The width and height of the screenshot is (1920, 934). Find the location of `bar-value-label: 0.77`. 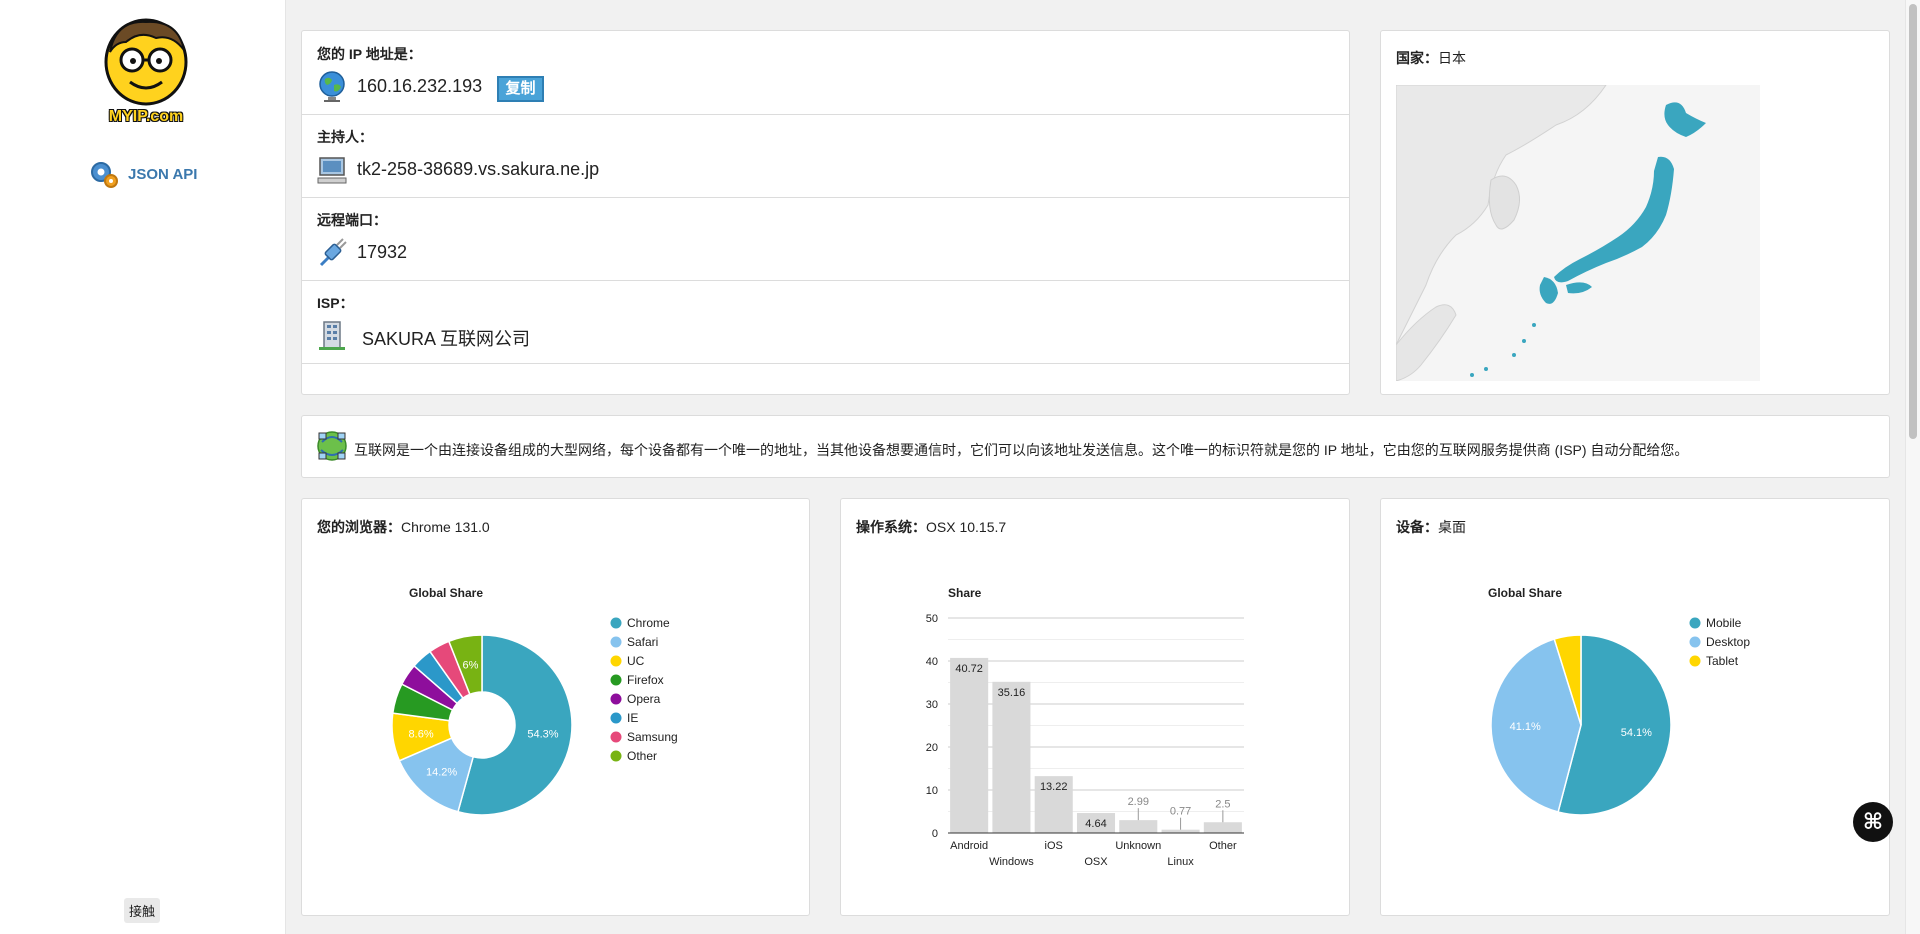

bar-value-label: 0.77 is located at coordinates (1180, 812).